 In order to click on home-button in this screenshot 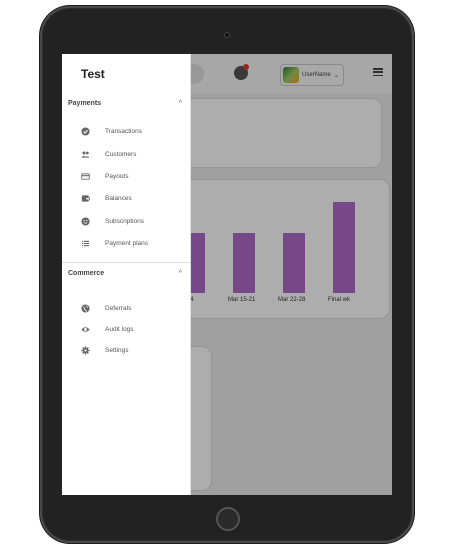, I will do `click(228, 519)`.